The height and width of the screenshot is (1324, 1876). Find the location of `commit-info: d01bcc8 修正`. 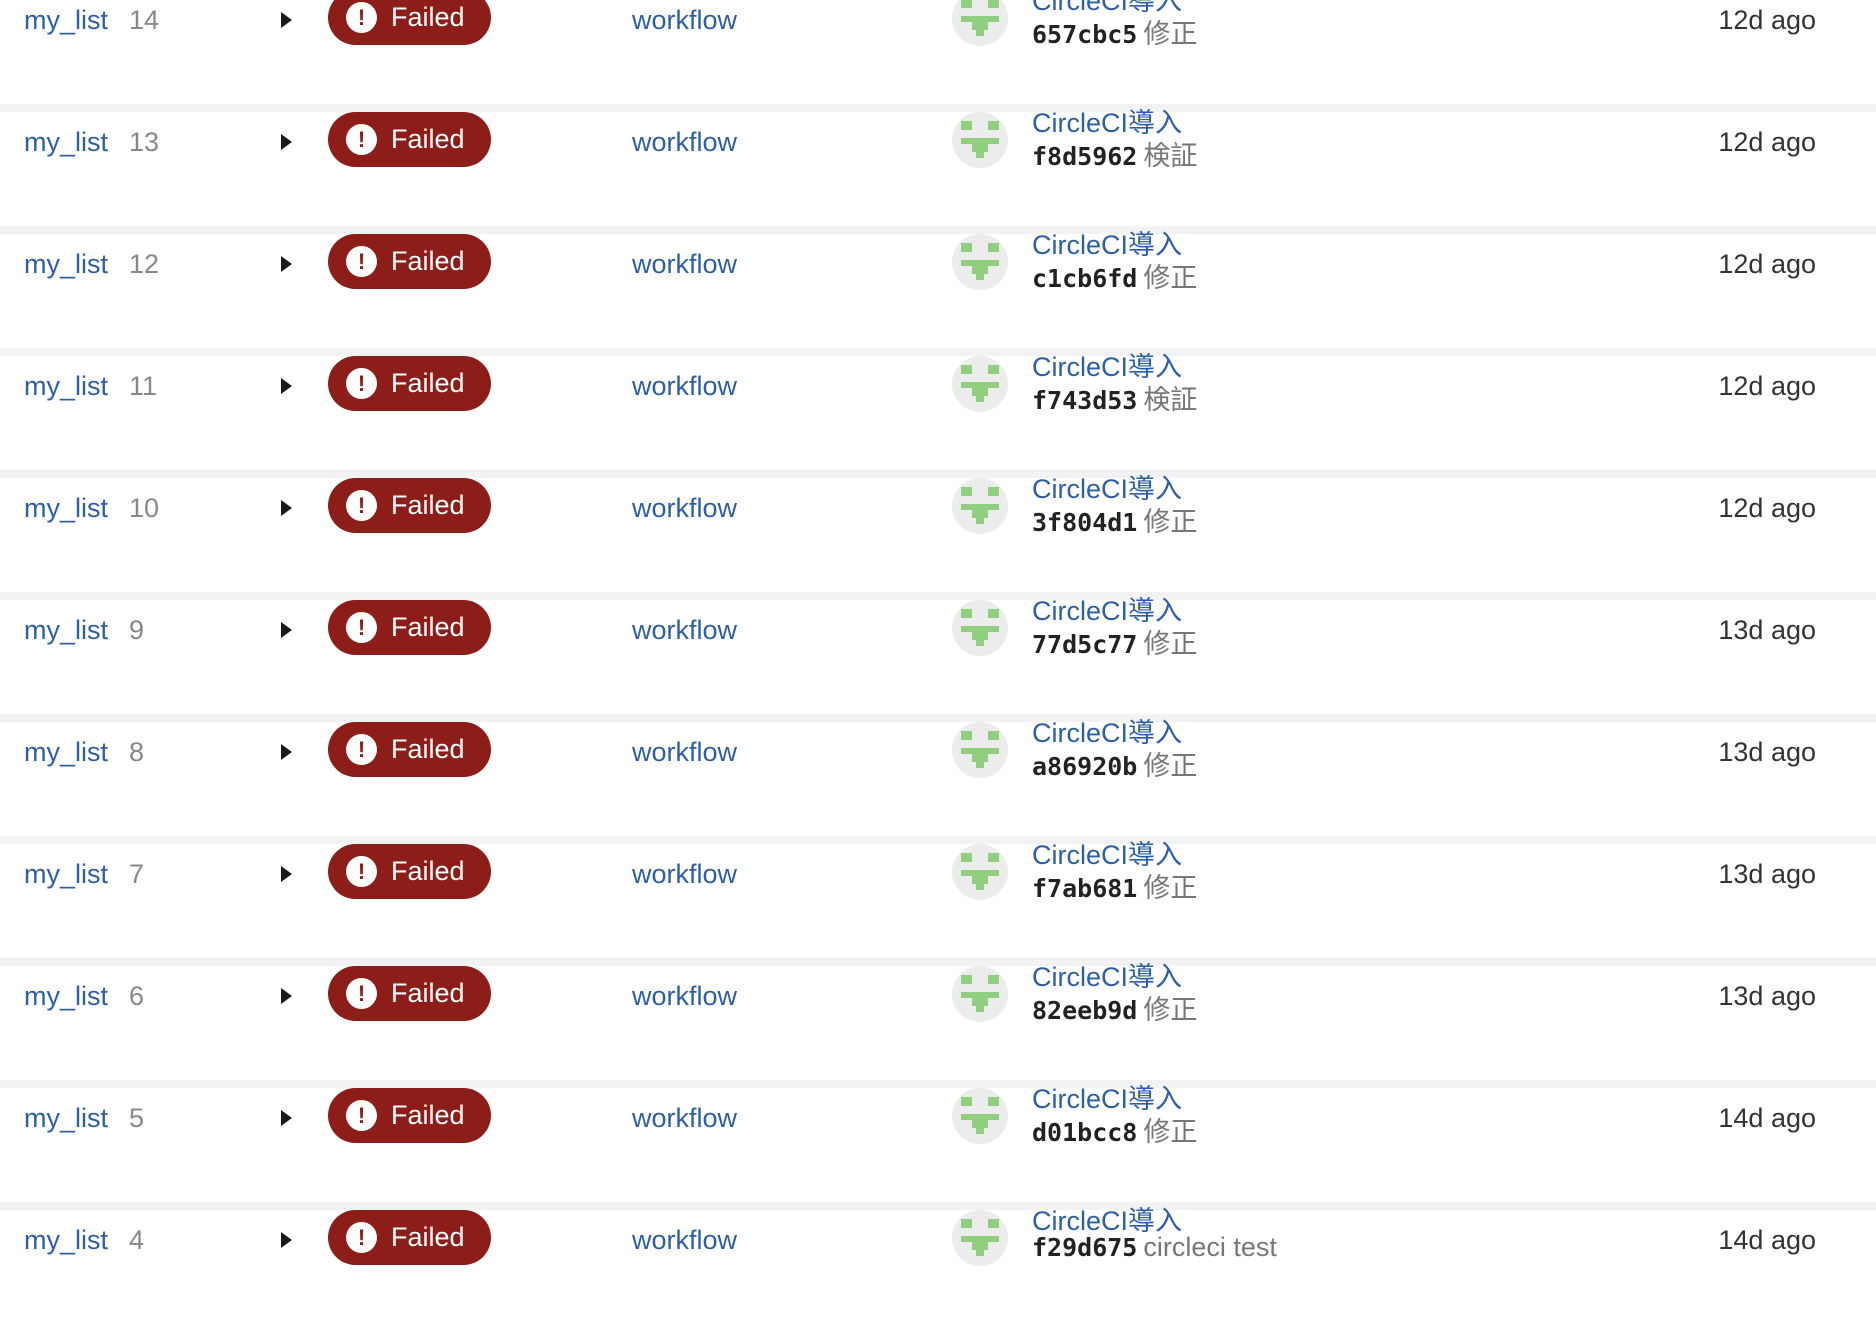

commit-info: d01bcc8 修正 is located at coordinates (1114, 1129).